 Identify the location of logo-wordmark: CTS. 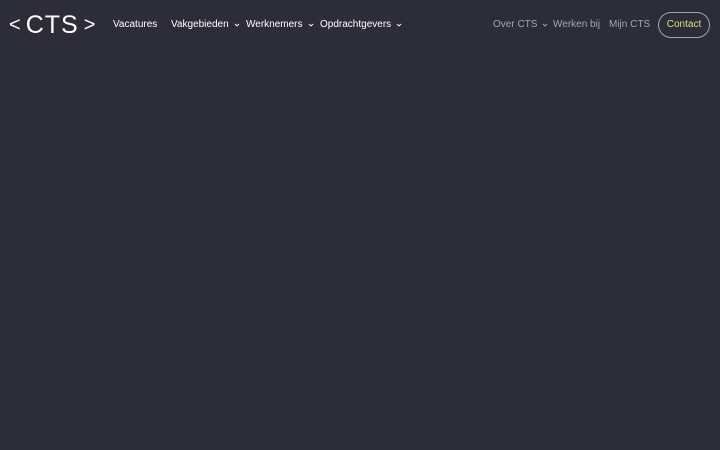
(52, 25).